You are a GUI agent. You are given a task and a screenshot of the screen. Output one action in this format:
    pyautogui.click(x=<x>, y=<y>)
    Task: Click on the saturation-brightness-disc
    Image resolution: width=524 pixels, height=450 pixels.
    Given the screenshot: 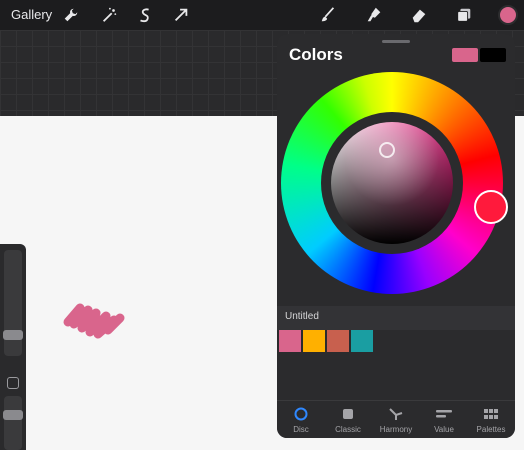 What is the action you would take?
    pyautogui.click(x=392, y=183)
    